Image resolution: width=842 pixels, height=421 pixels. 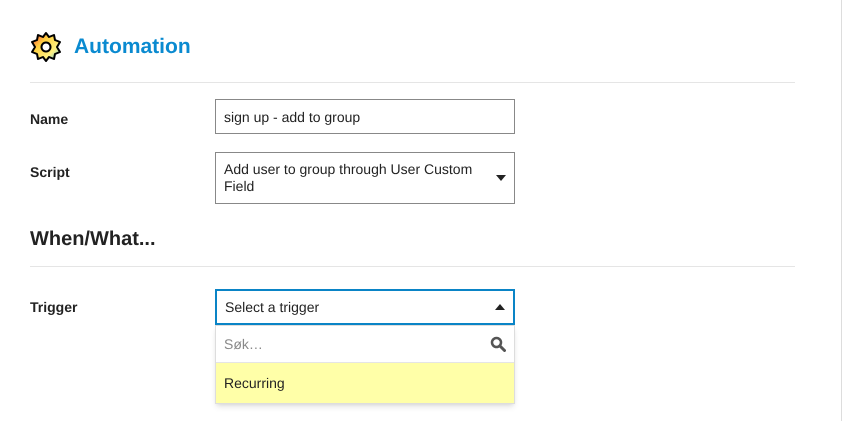 What do you see at coordinates (365, 116) in the screenshot?
I see `name-field: sign up - add to group` at bounding box center [365, 116].